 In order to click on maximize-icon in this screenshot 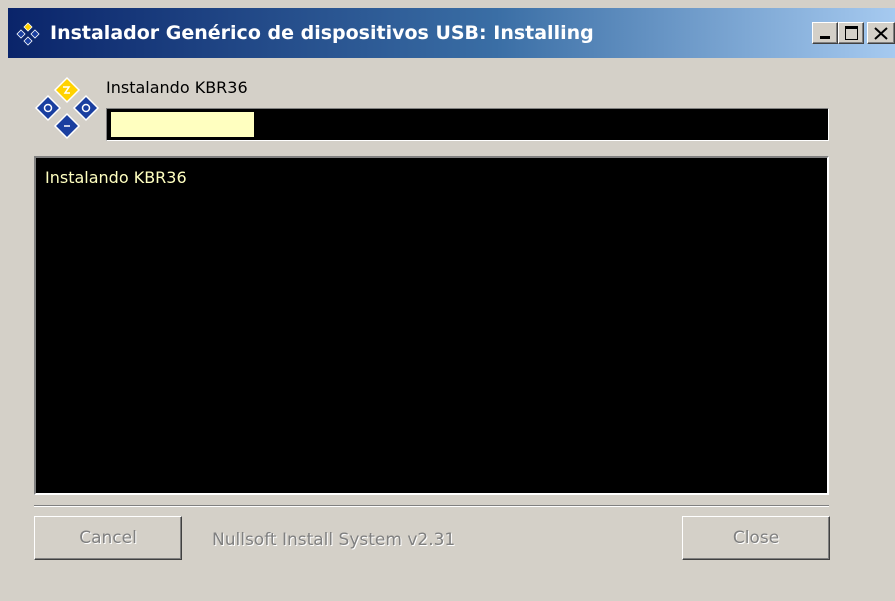, I will do `click(851, 33)`.